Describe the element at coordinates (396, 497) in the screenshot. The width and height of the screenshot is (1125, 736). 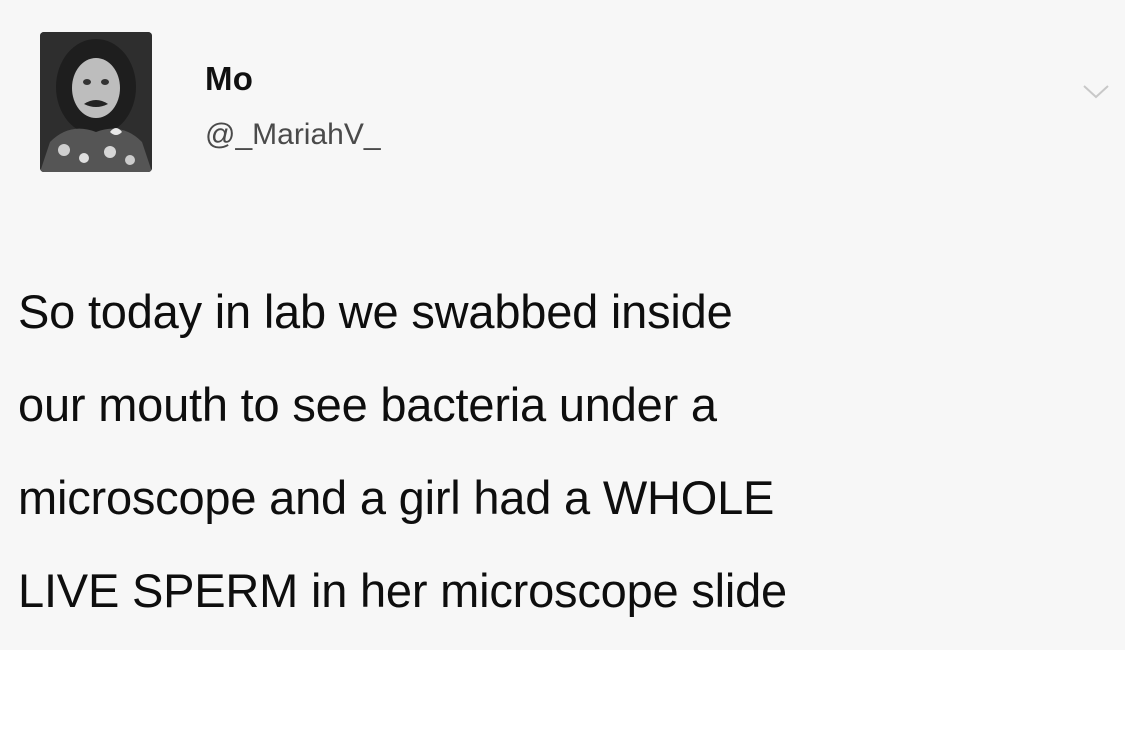
I see `tweet-text-line: microscope and a girl had a WHOLE` at that location.